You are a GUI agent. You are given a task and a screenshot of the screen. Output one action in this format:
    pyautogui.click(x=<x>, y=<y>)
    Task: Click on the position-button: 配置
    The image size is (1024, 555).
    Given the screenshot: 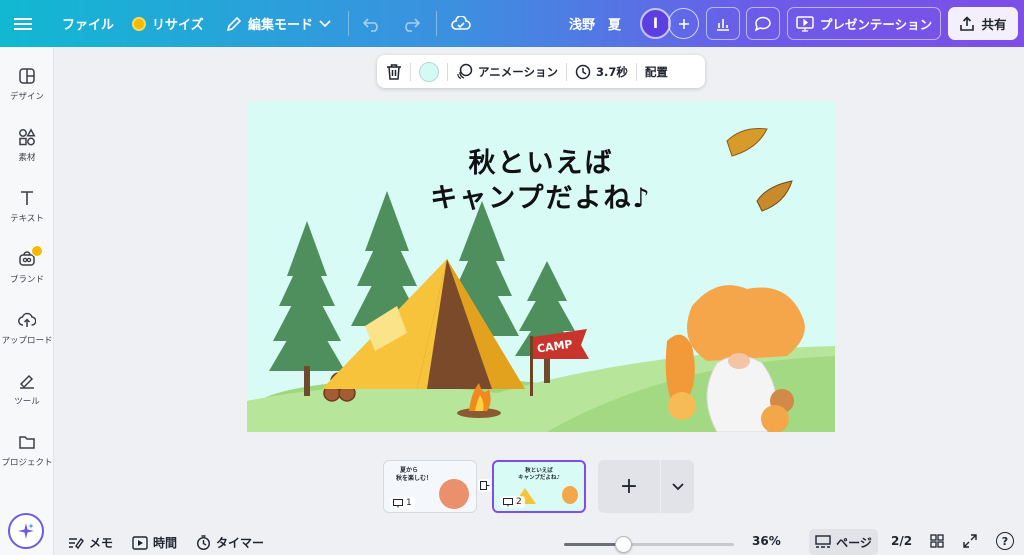 What is the action you would take?
    pyautogui.click(x=656, y=72)
    